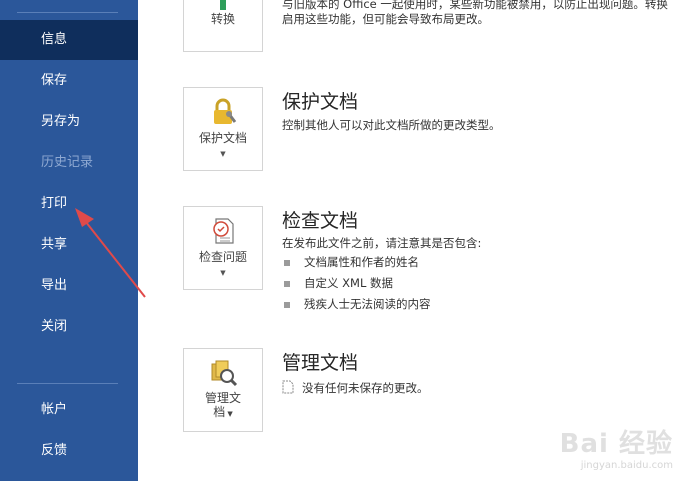  I want to click on check-issues-button: 检查问题 ▼, so click(223, 248).